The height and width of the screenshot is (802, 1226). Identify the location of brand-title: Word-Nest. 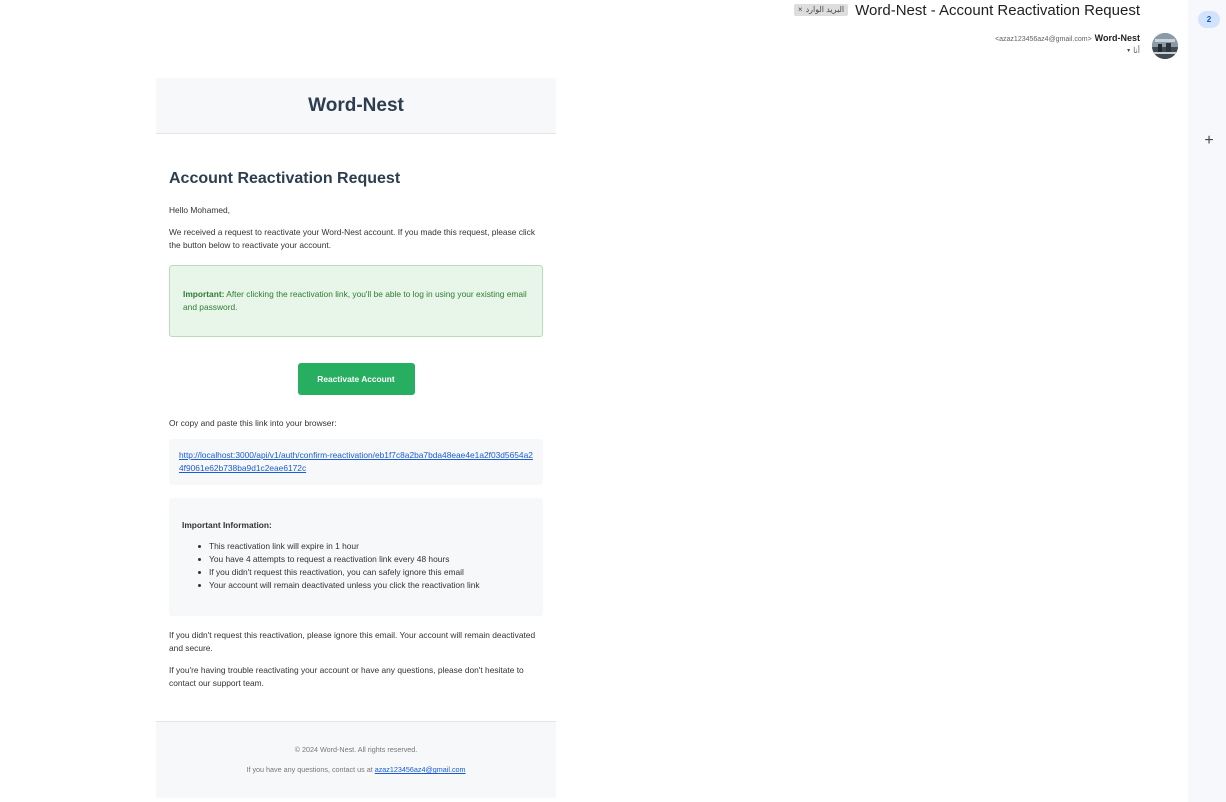
(356, 105).